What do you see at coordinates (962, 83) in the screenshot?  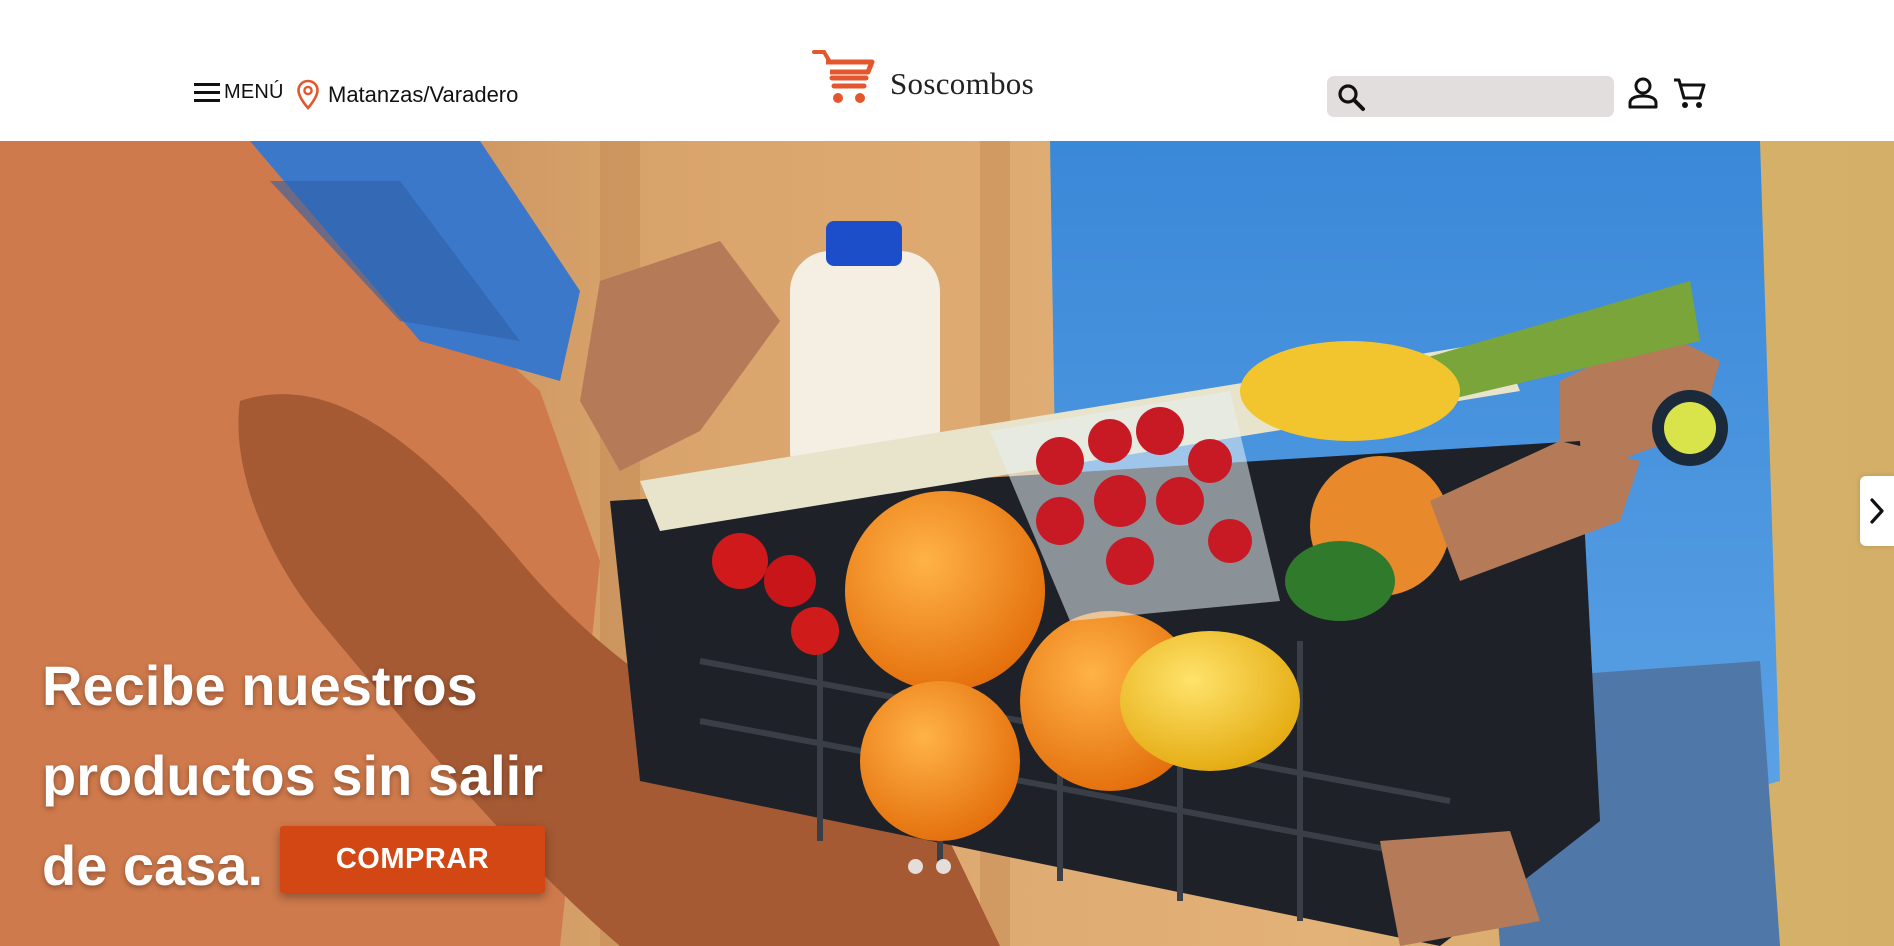 I see `brand-name: Soscombos` at bounding box center [962, 83].